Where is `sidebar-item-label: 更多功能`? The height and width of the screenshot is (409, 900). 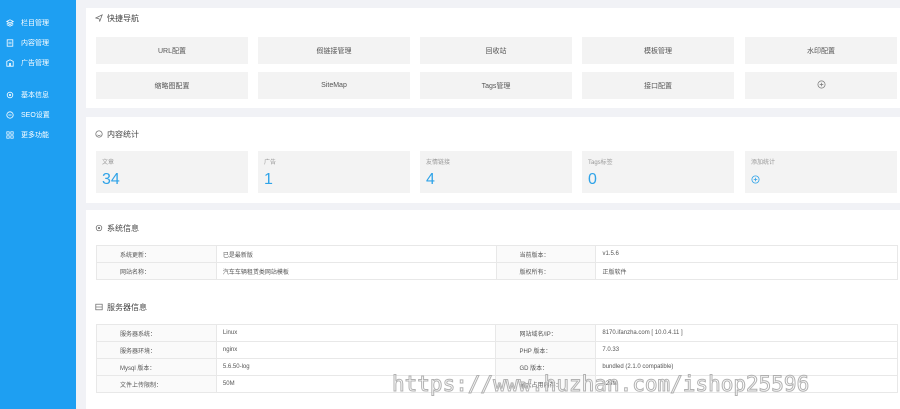
sidebar-item-label: 更多功能 is located at coordinates (35, 135).